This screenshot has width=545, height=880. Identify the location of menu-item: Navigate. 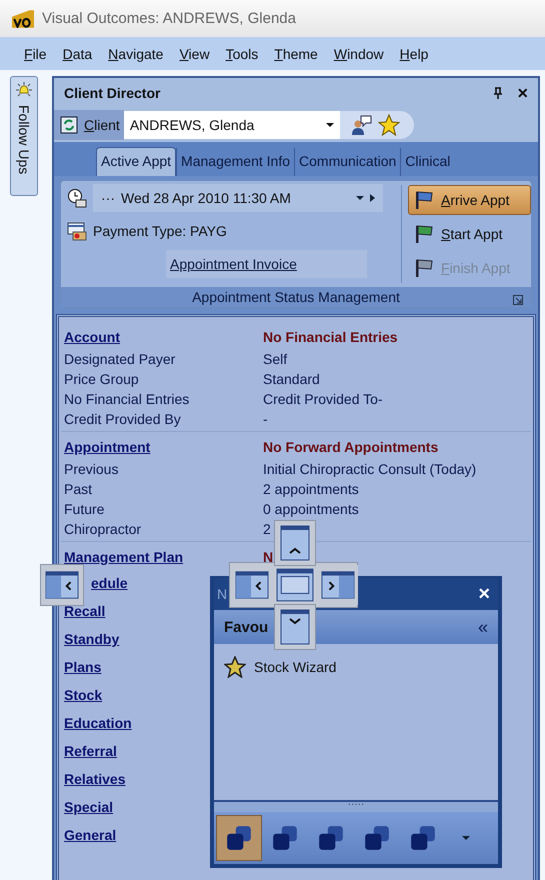
(140, 54).